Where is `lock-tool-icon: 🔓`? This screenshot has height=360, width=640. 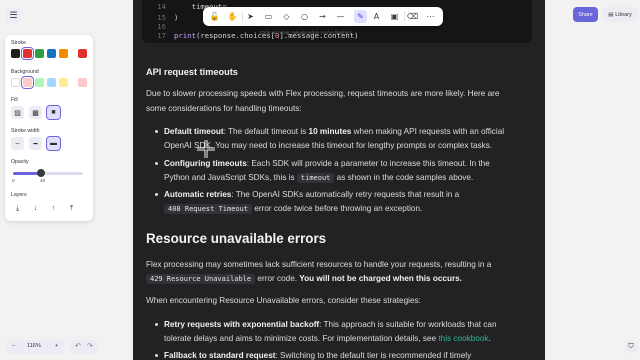 lock-tool-icon: 🔓 is located at coordinates (214, 16).